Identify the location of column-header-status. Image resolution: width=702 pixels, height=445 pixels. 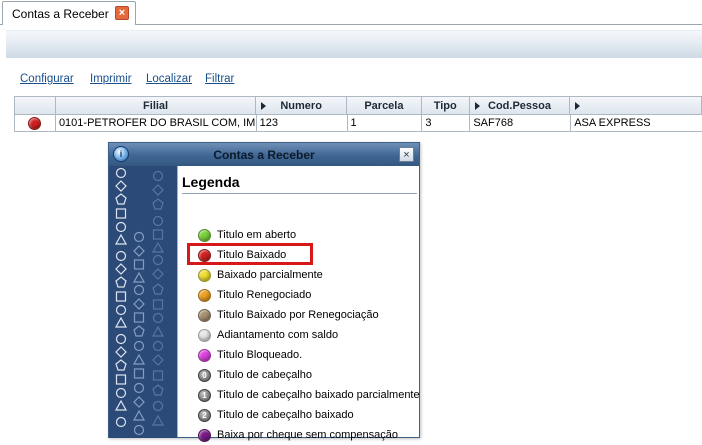
(35, 105).